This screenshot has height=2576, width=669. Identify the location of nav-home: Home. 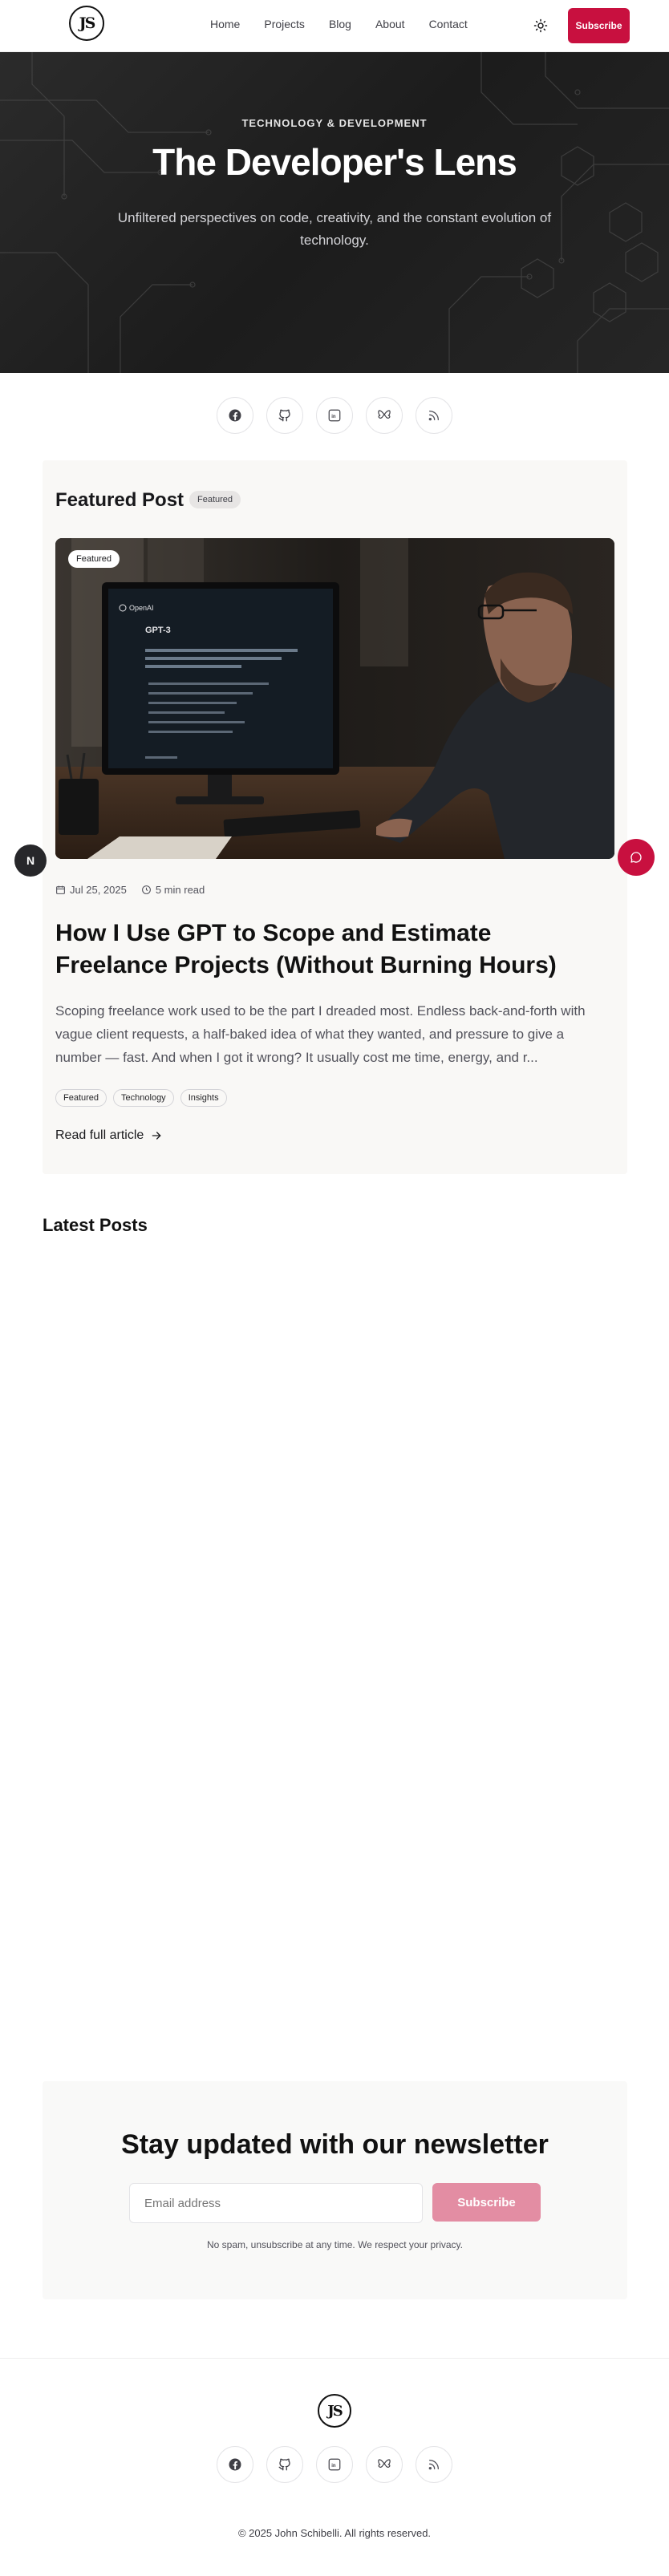
(225, 24).